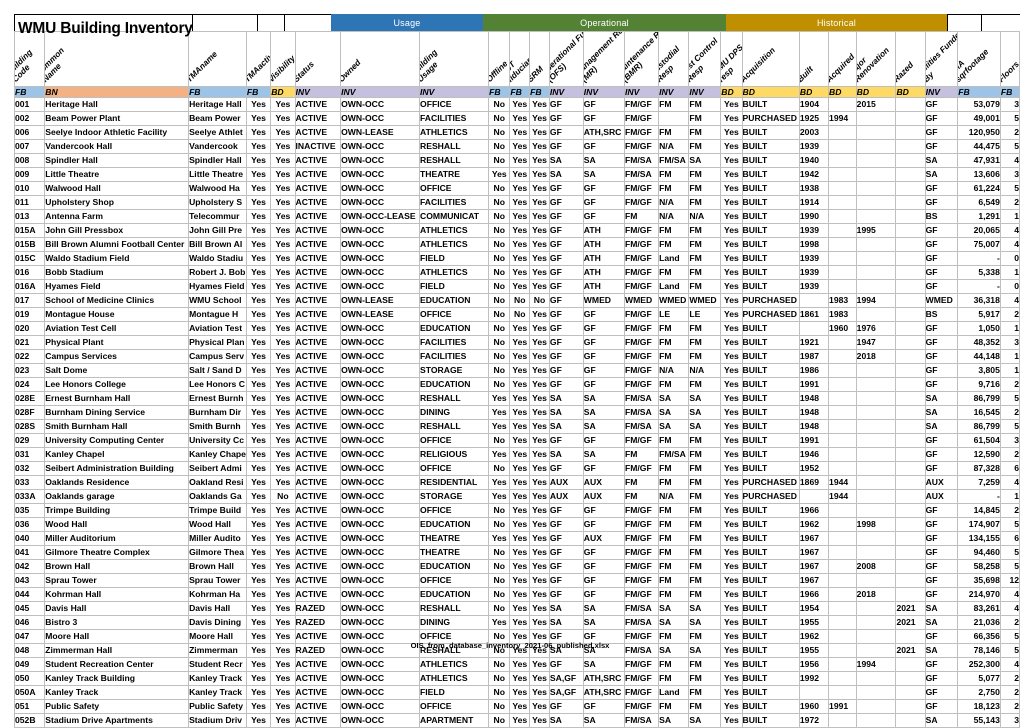 Image resolution: width=1020 pixels, height=728 pixels. What do you see at coordinates (1009, 216) in the screenshot?
I see `cell: 1` at bounding box center [1009, 216].